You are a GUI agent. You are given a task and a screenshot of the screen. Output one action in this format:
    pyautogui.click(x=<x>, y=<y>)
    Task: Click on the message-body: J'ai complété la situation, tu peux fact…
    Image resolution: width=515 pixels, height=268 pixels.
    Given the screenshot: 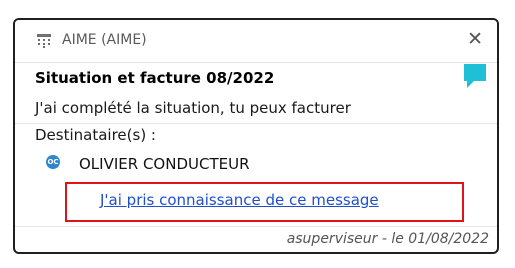 What is the action you would take?
    pyautogui.click(x=193, y=108)
    